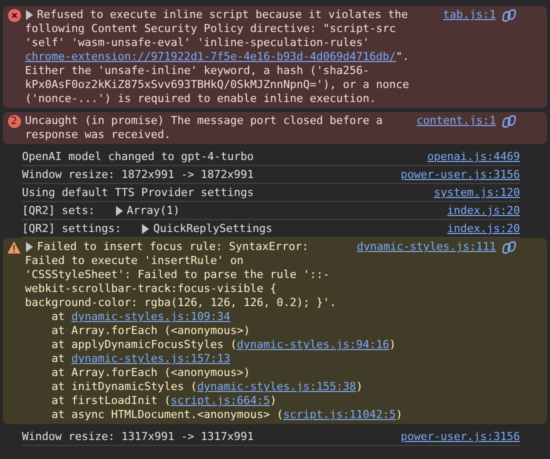 The image size is (550, 459). I want to click on message-text: Using default TTS Provider settings, so click(138, 193).